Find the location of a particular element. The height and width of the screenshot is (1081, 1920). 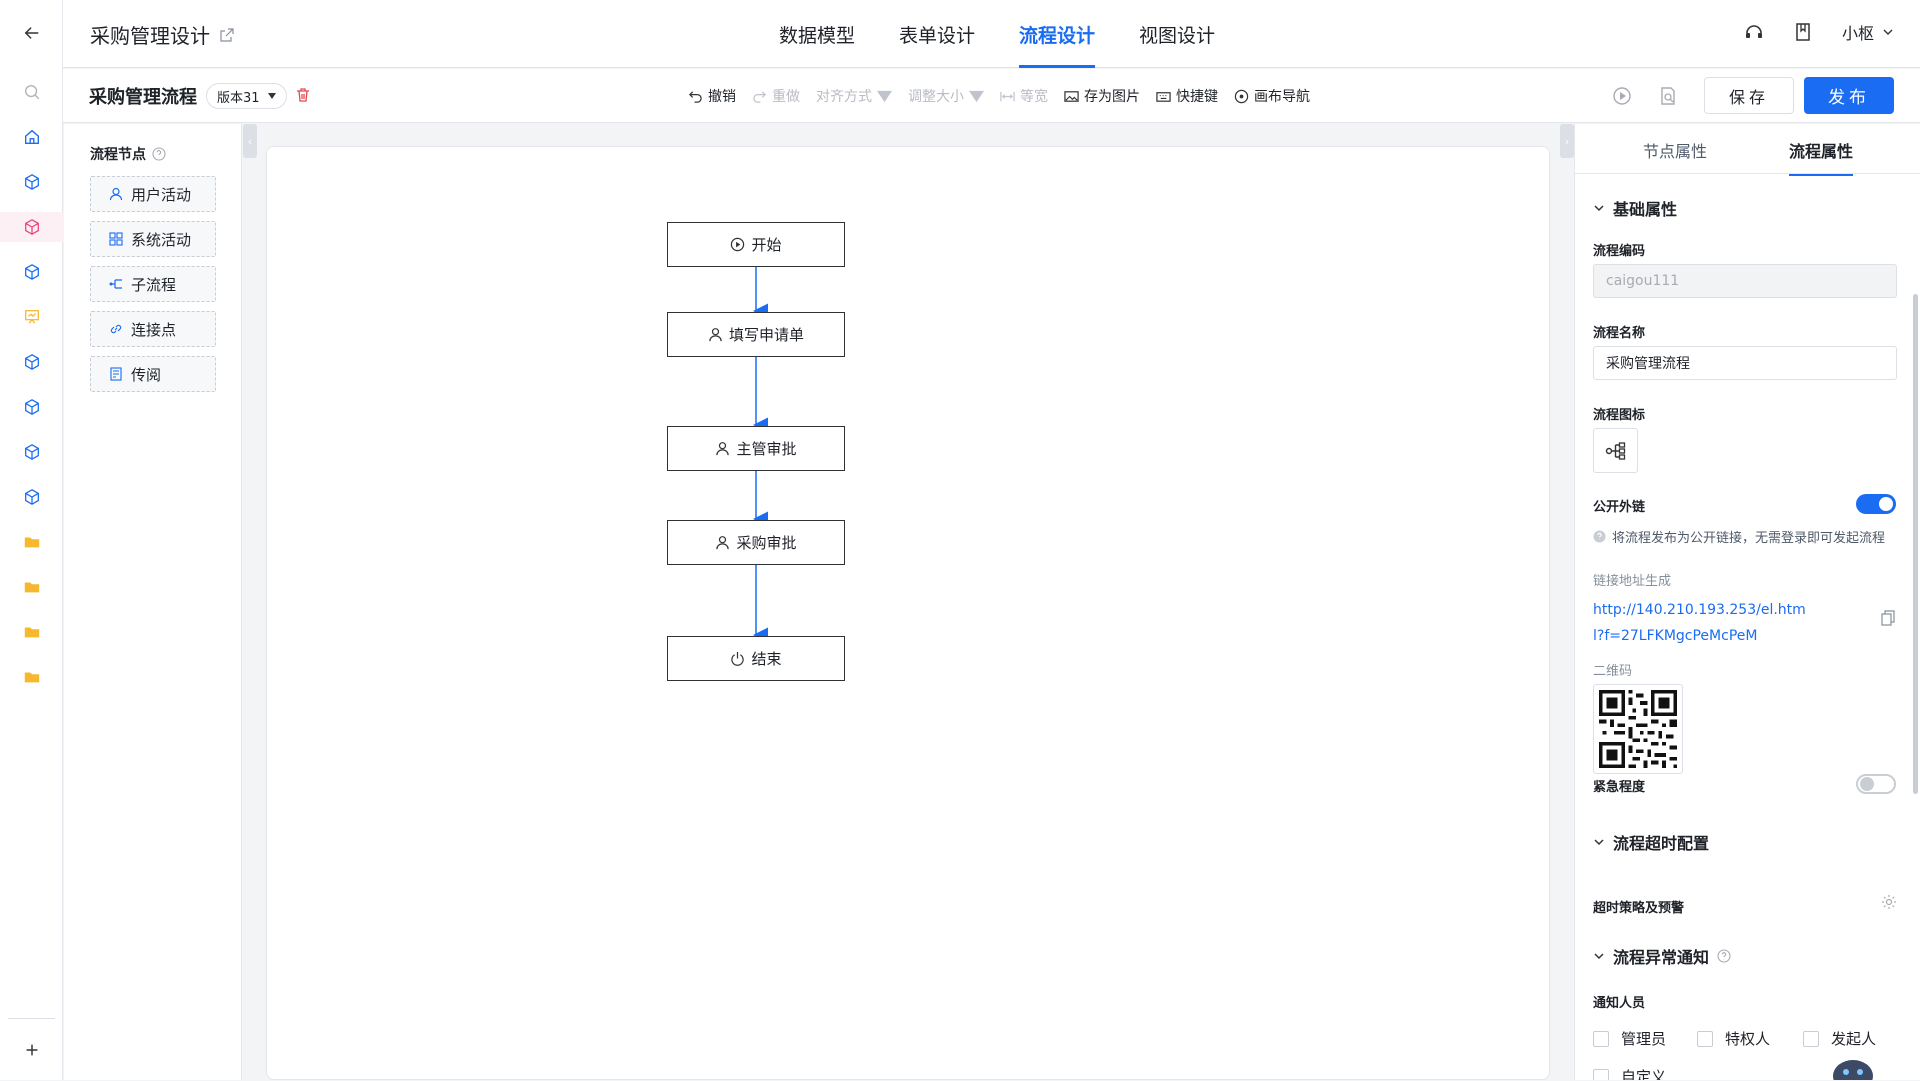

undo-icon is located at coordinates (695, 96).